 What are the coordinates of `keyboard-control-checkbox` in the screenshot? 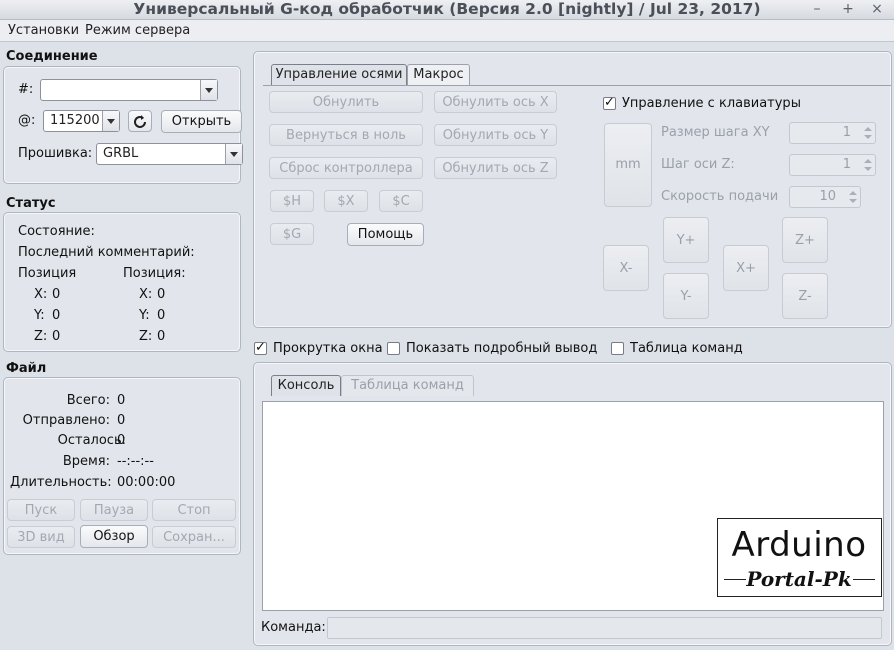 It's located at (609, 102).